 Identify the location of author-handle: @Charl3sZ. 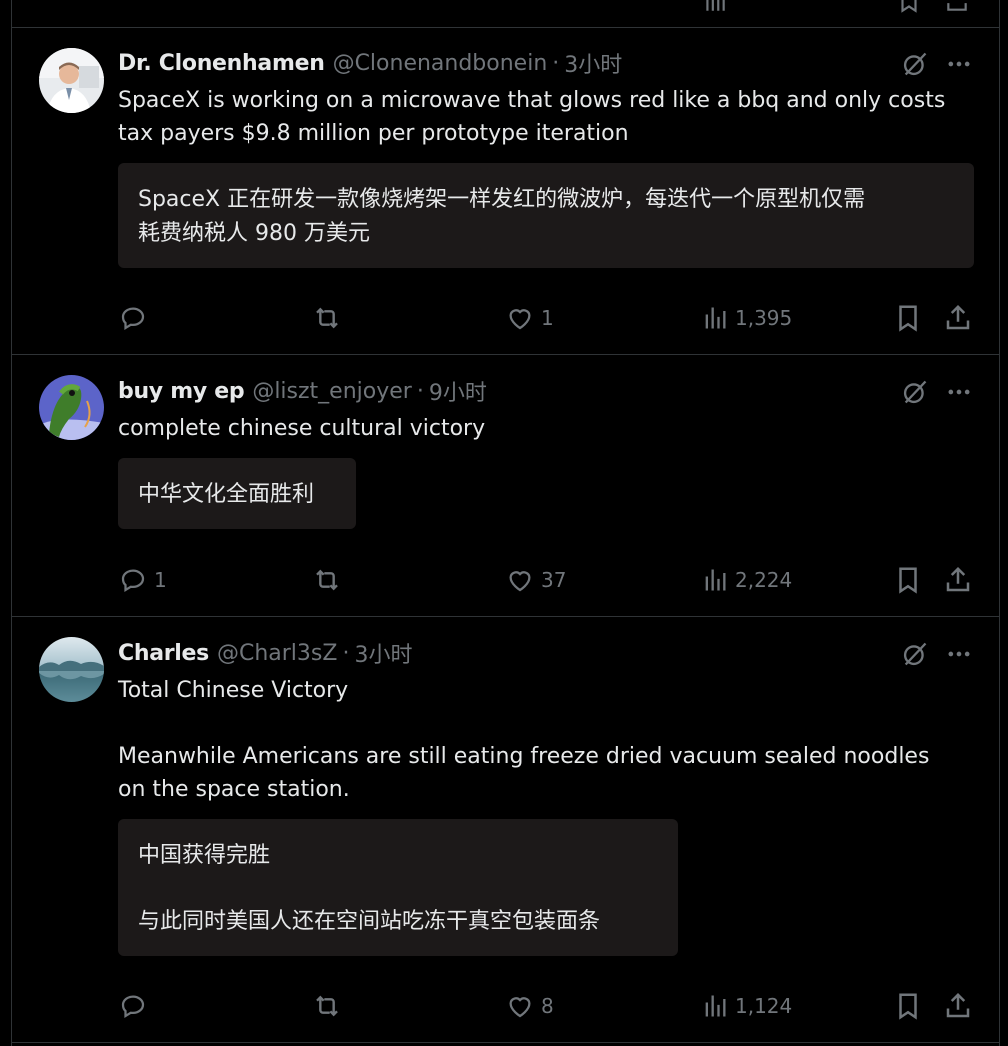
(277, 653).